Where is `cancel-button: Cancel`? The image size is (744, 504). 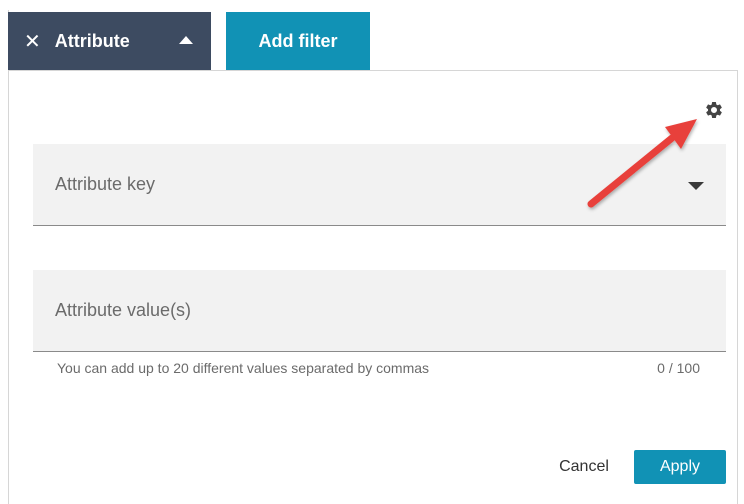 cancel-button: Cancel is located at coordinates (584, 467).